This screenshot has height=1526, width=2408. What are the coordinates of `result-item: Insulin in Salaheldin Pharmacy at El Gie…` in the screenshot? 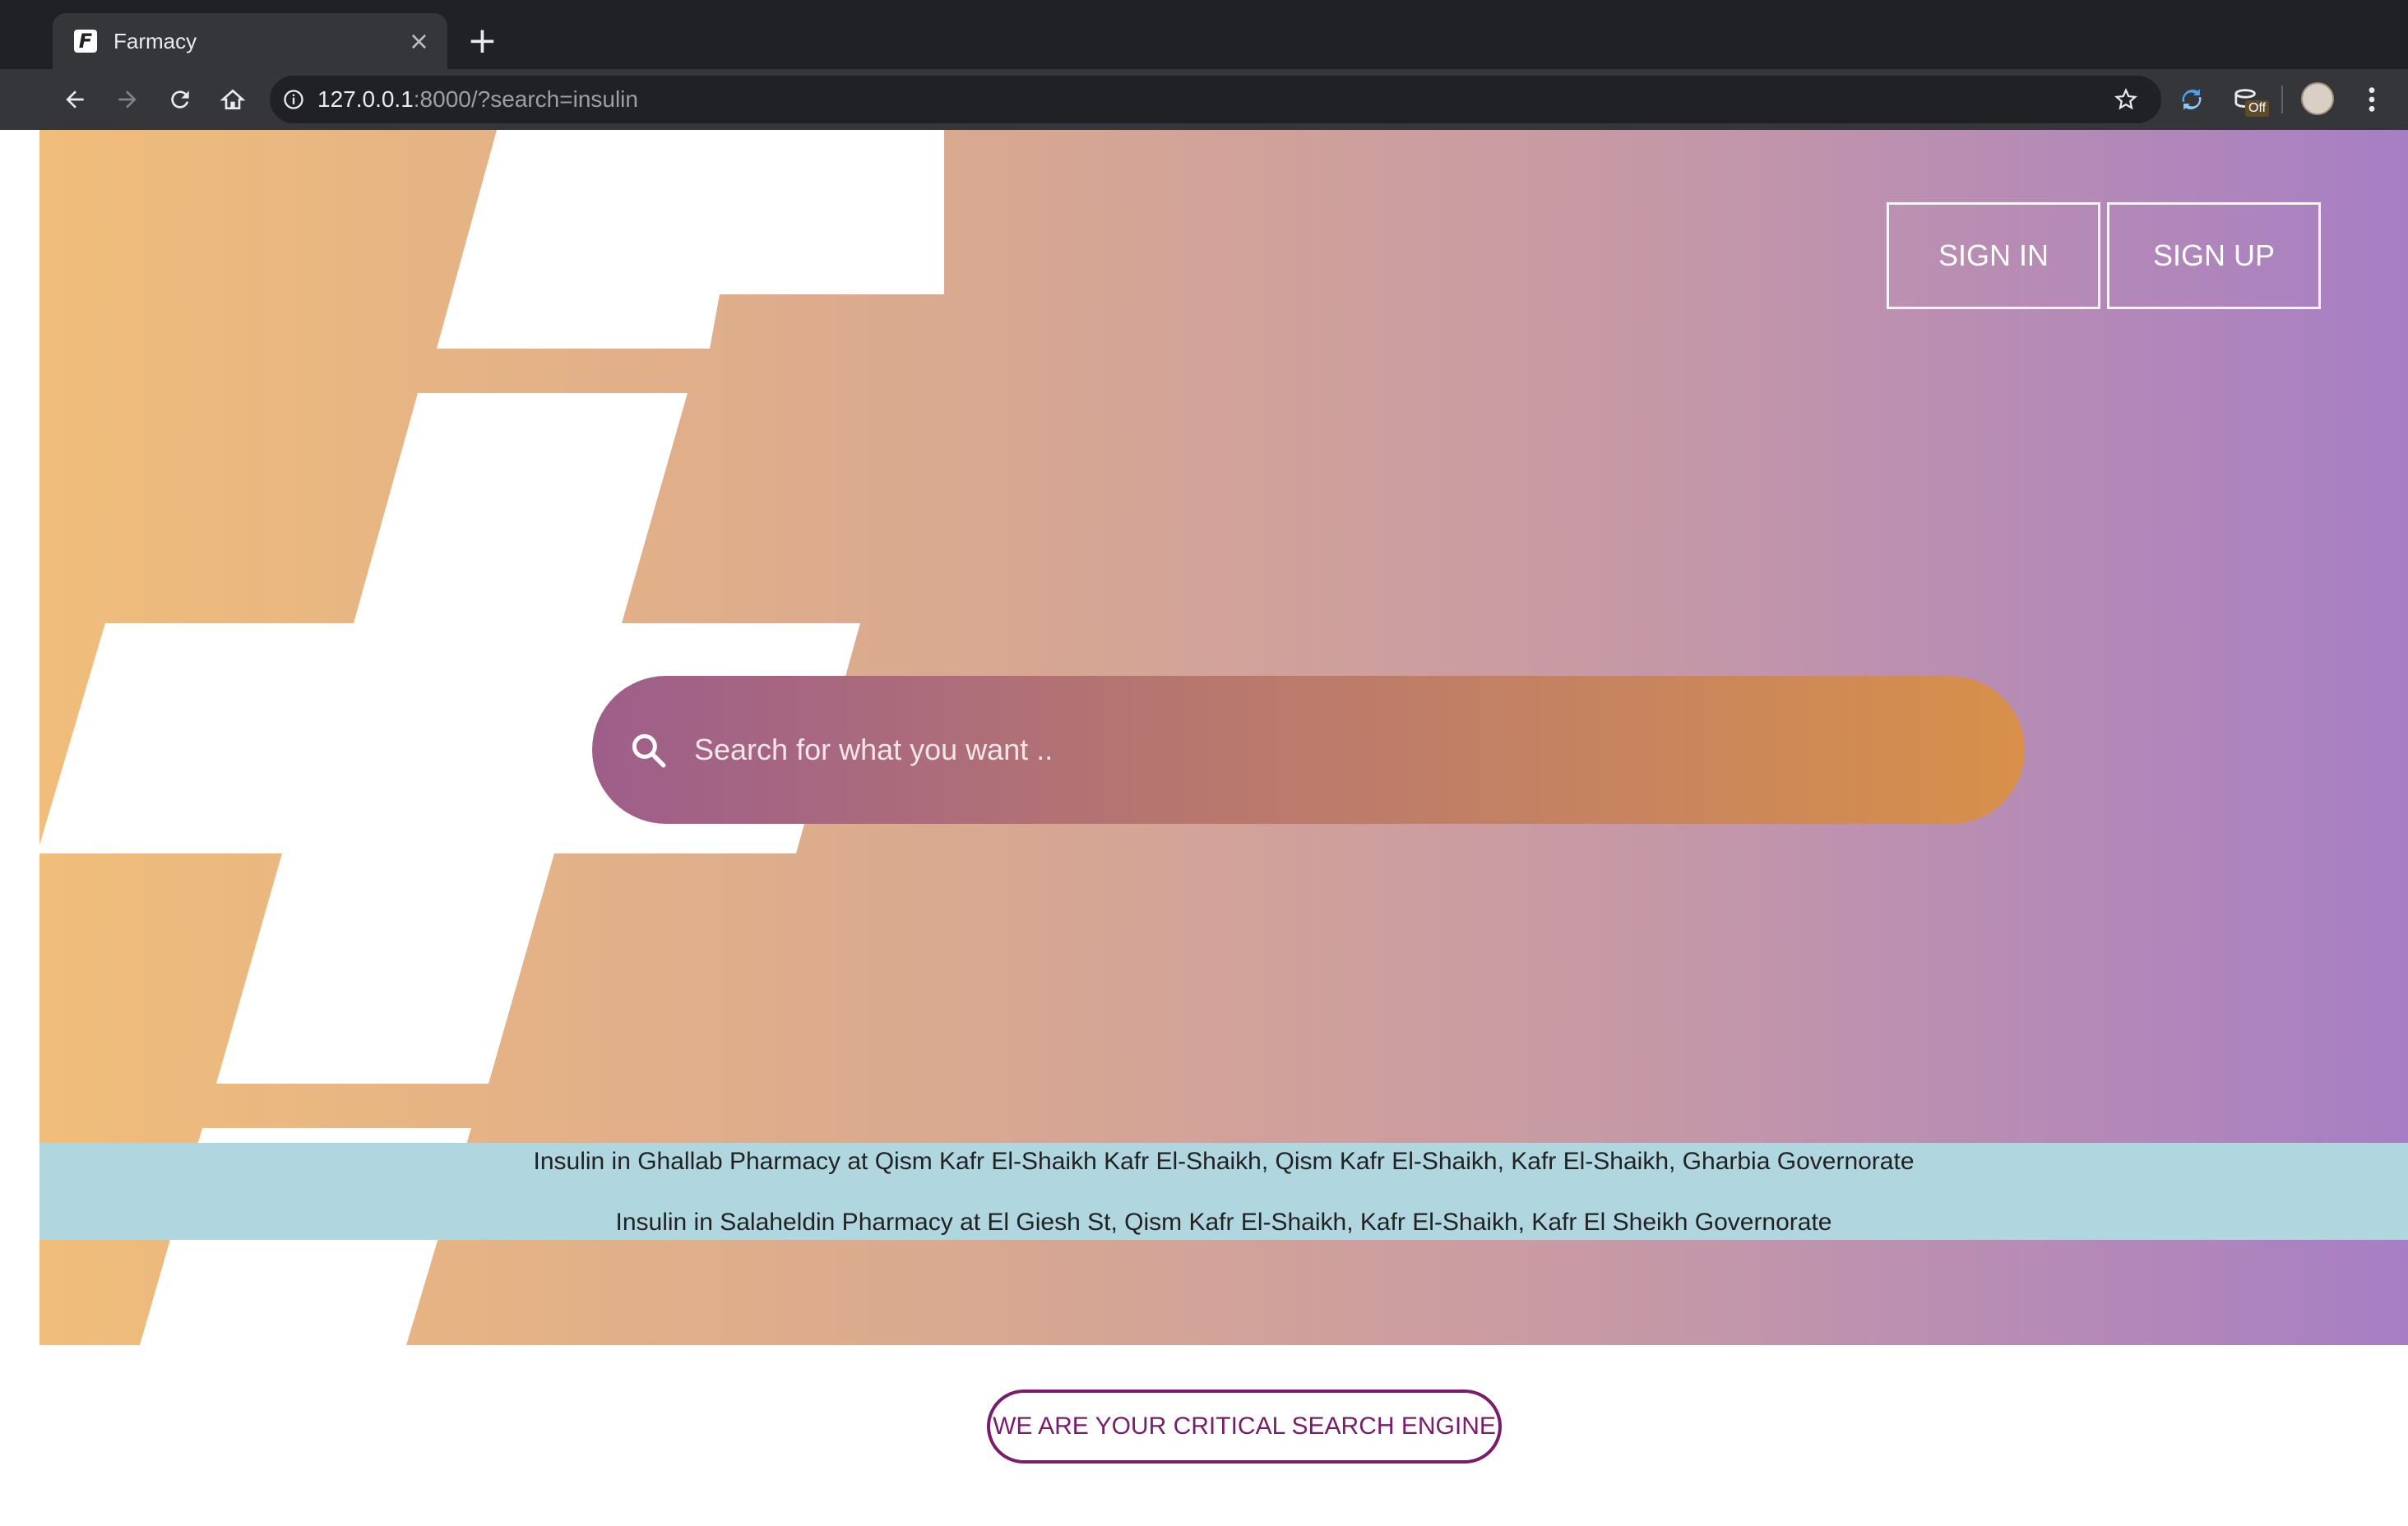 It's located at (1223, 1223).